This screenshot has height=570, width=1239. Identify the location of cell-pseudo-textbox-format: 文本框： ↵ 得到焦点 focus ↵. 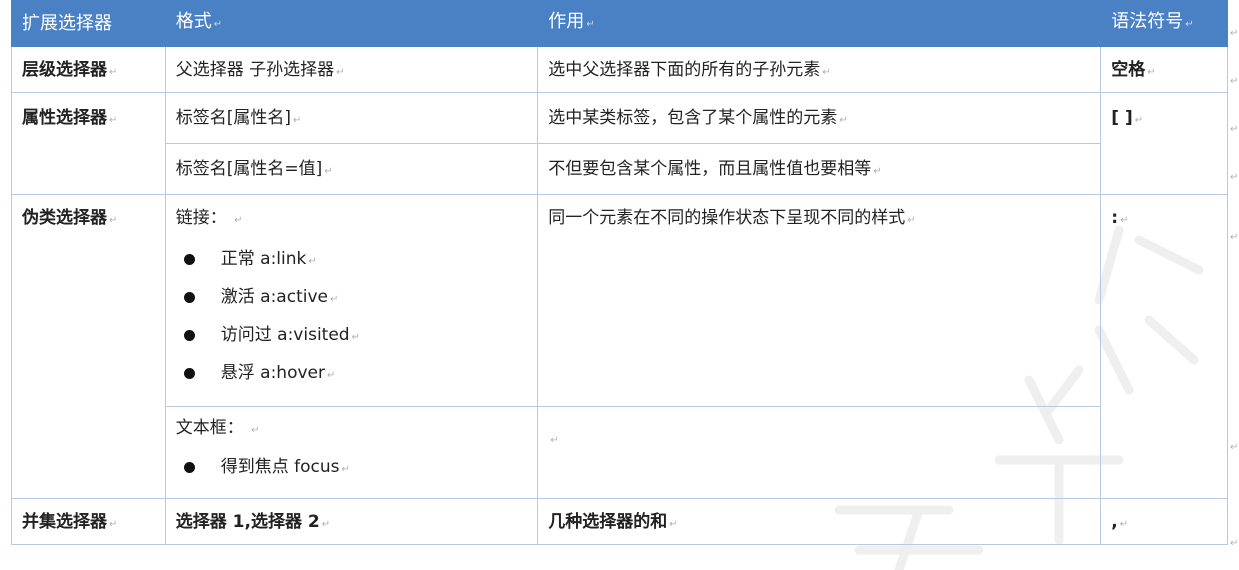
(351, 452).